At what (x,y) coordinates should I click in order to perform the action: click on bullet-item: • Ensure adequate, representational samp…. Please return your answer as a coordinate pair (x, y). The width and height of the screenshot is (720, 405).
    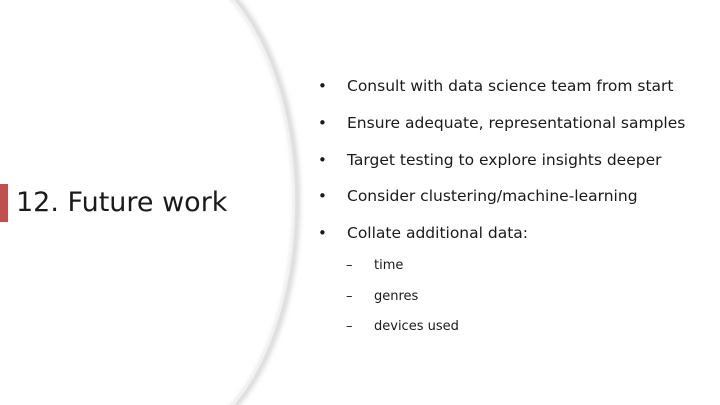
    Looking at the image, I should click on (515, 129).